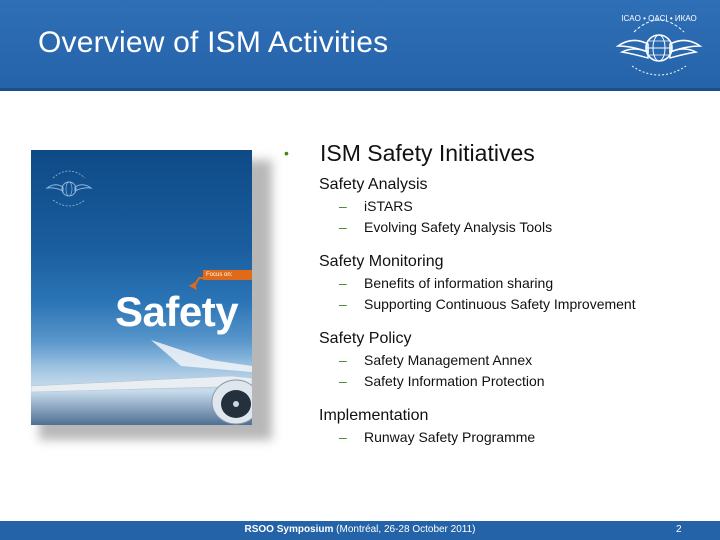  I want to click on list-item: – Runway Safety Programme, so click(510, 437).